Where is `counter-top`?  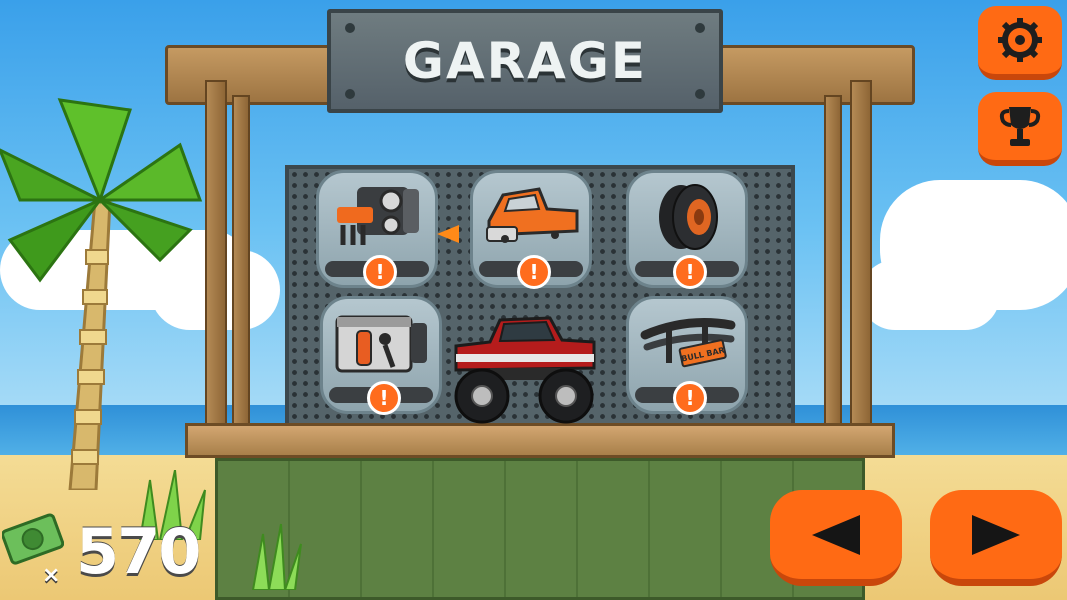 counter-top is located at coordinates (540, 440).